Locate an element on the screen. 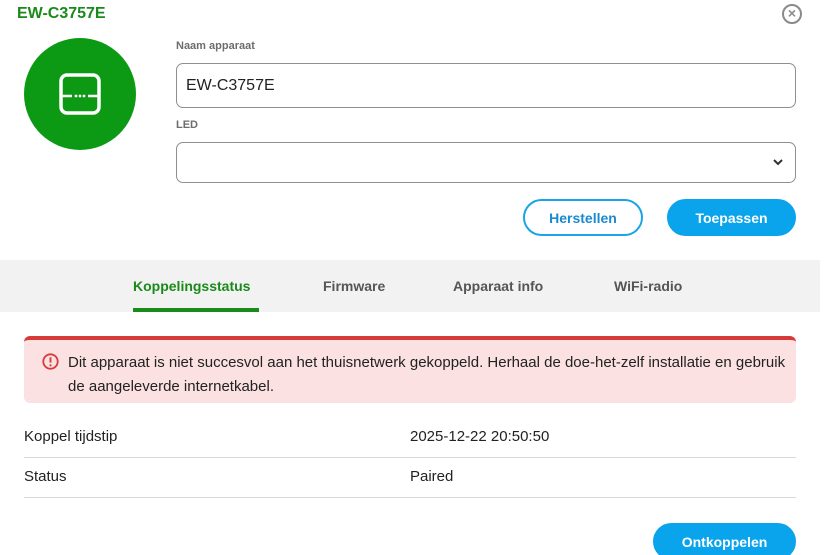  error-icon is located at coordinates (50, 361).